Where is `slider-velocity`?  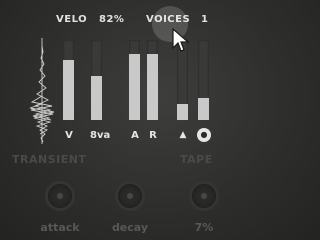 slider-velocity is located at coordinates (68, 80).